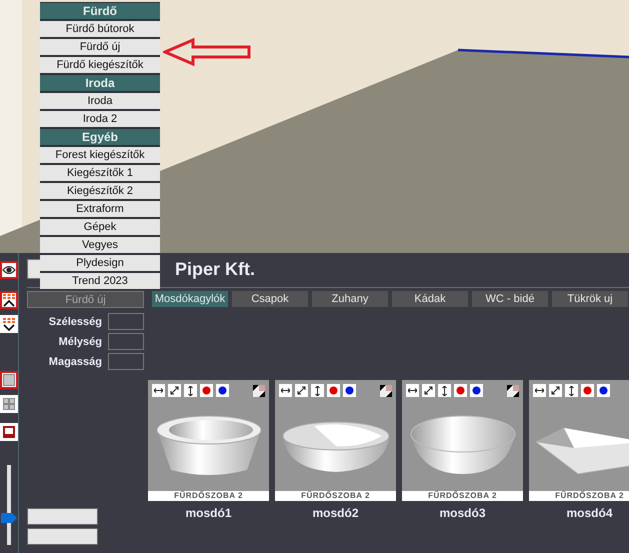 The height and width of the screenshot is (553, 629). I want to click on menu-item: Fürdő bútorok, so click(100, 29).